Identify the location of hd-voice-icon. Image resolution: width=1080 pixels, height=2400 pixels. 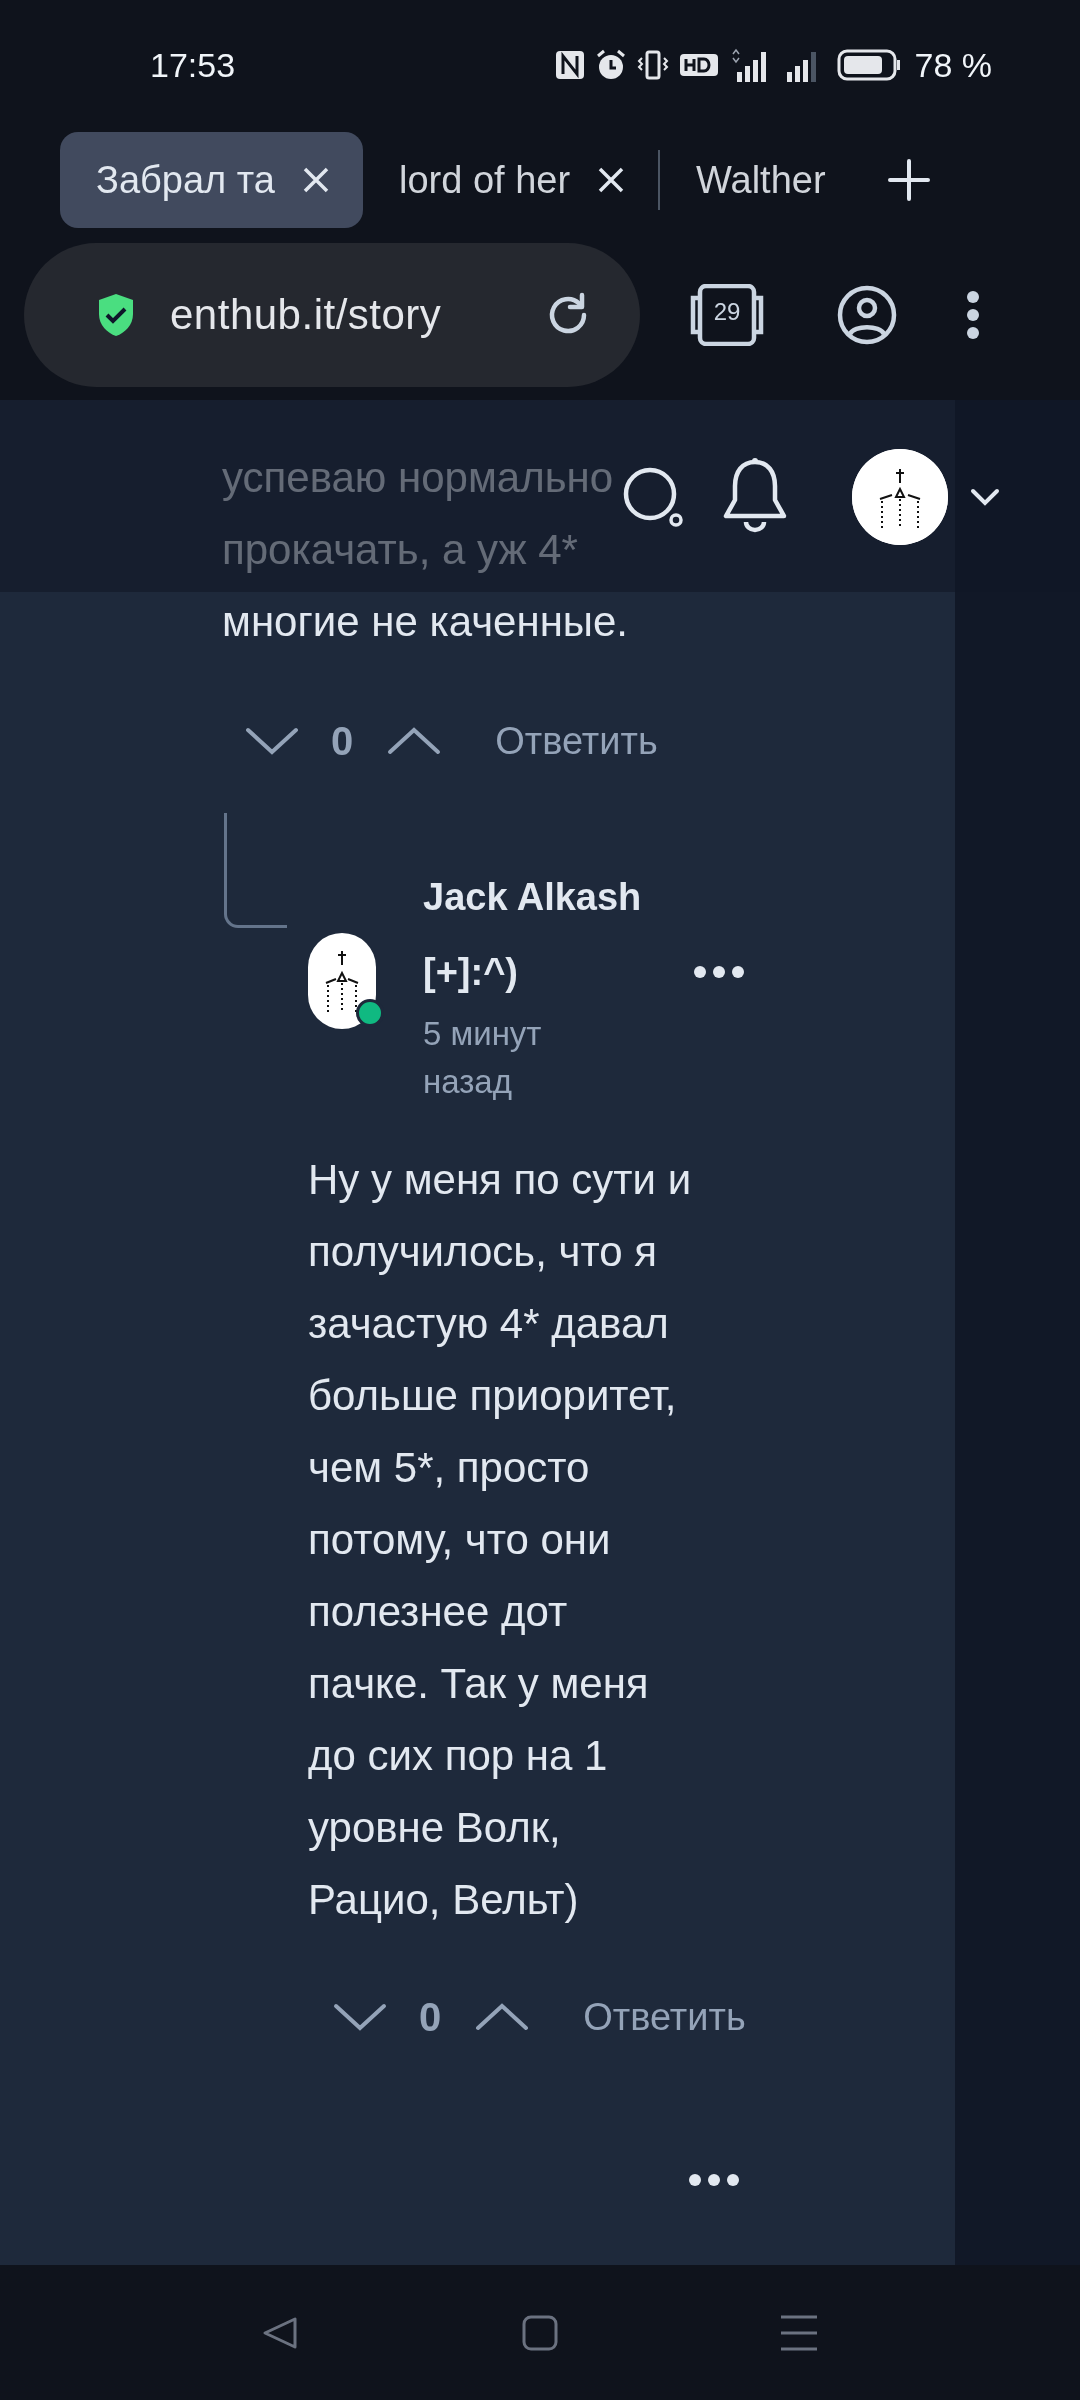
(698, 65).